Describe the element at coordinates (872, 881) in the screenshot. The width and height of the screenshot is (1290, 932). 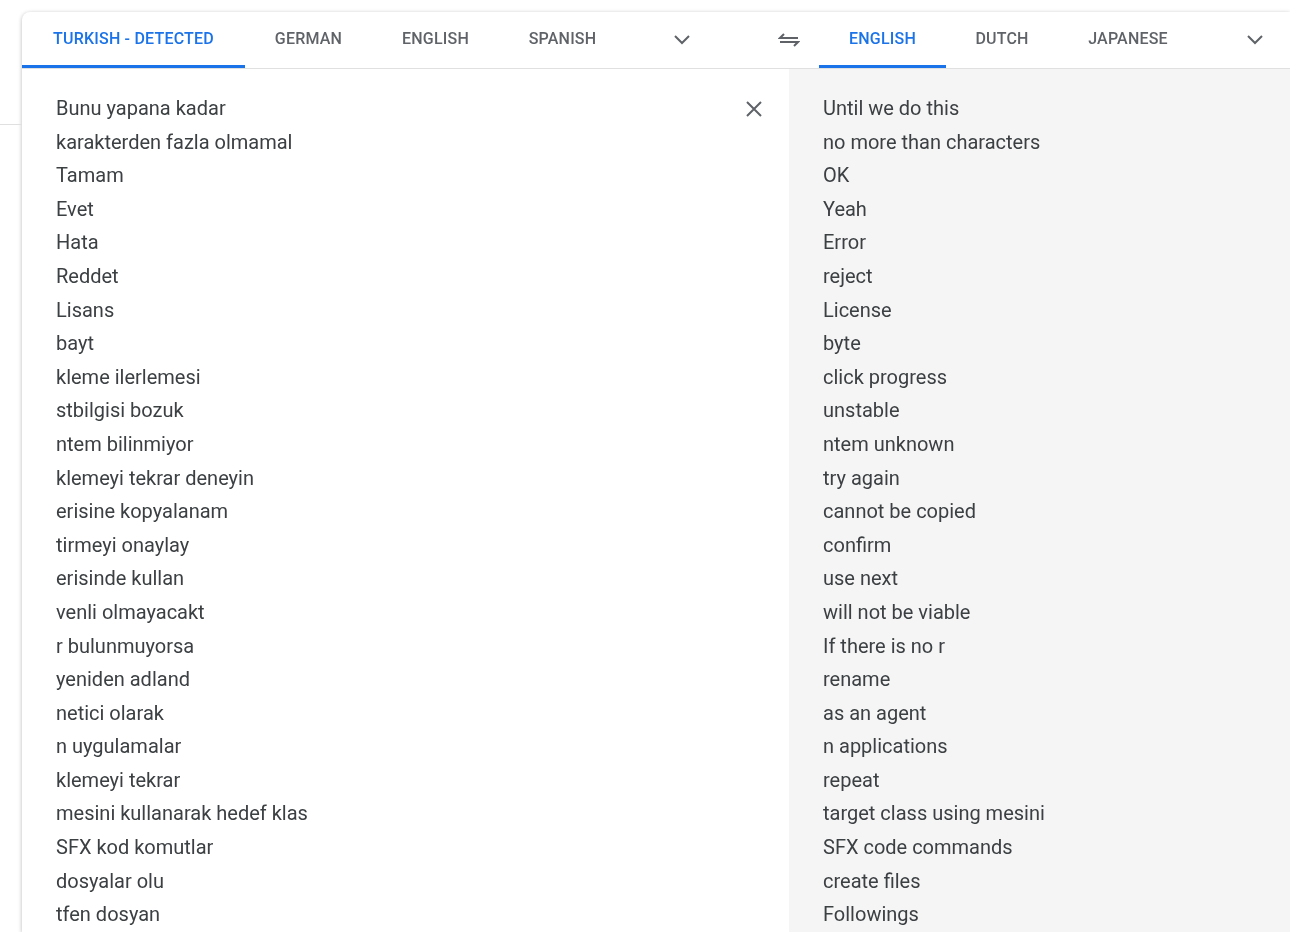
I see `translation-line: create files` at that location.